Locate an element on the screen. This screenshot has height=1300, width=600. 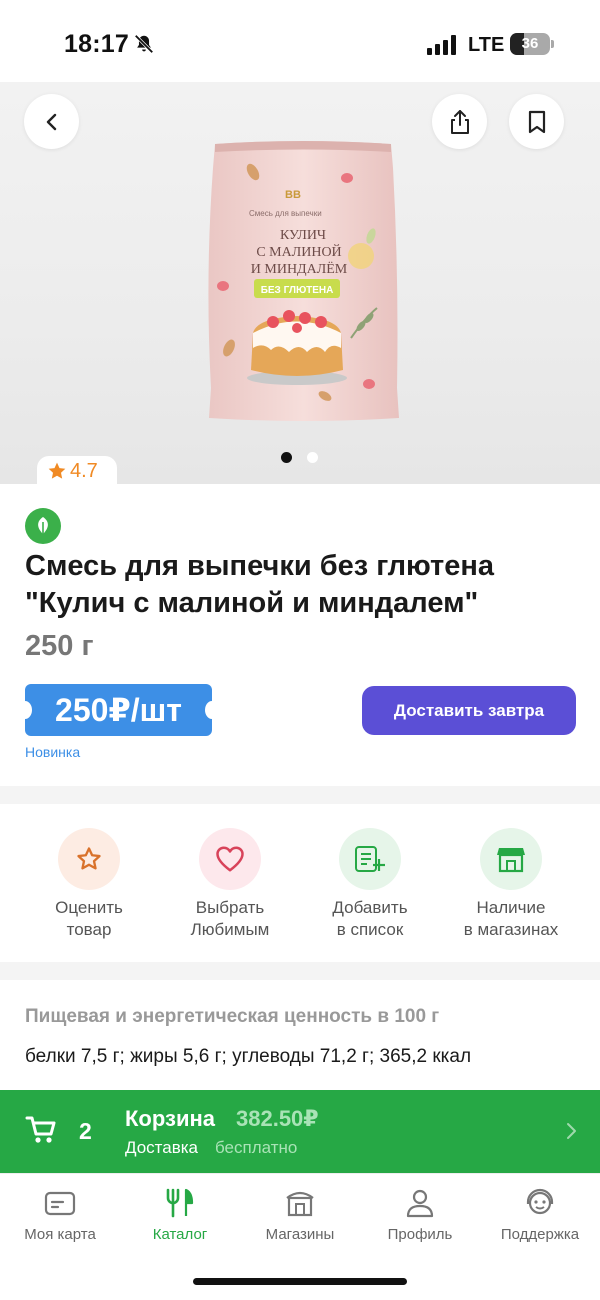
battery-icon: 36 is located at coordinates (530, 44).